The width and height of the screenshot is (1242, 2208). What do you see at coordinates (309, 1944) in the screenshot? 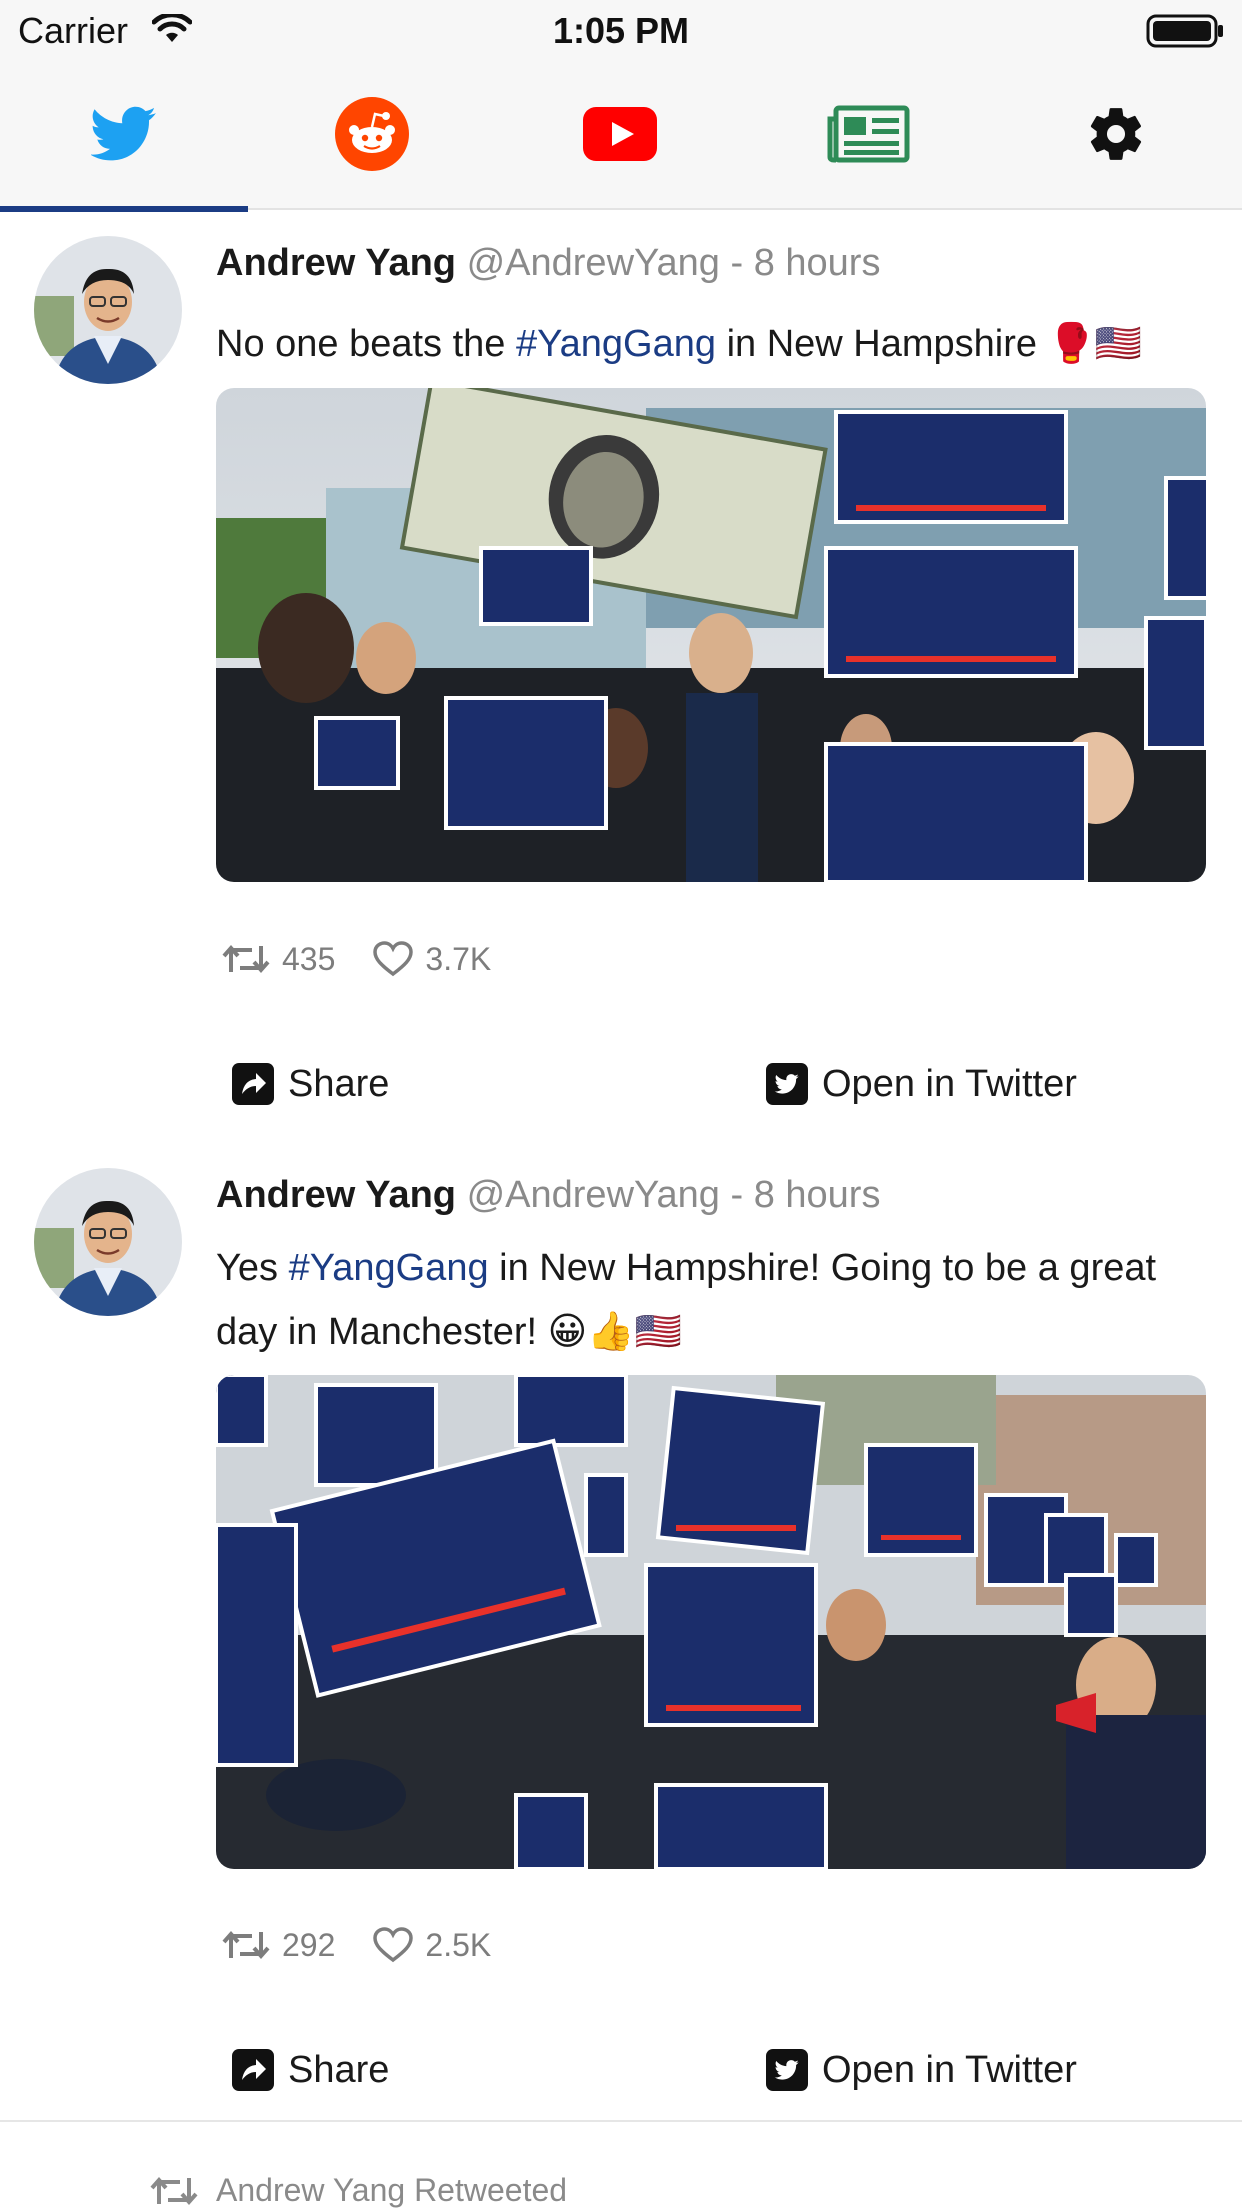
I see `retweet-count-value: 292` at bounding box center [309, 1944].